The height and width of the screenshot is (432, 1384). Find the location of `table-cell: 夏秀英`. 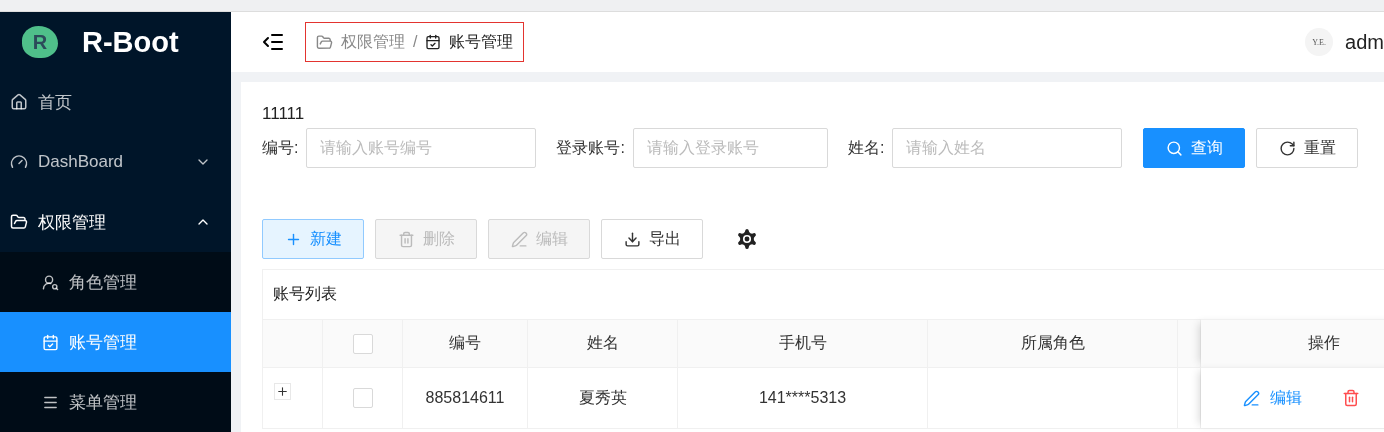

table-cell: 夏秀英 is located at coordinates (603, 397).